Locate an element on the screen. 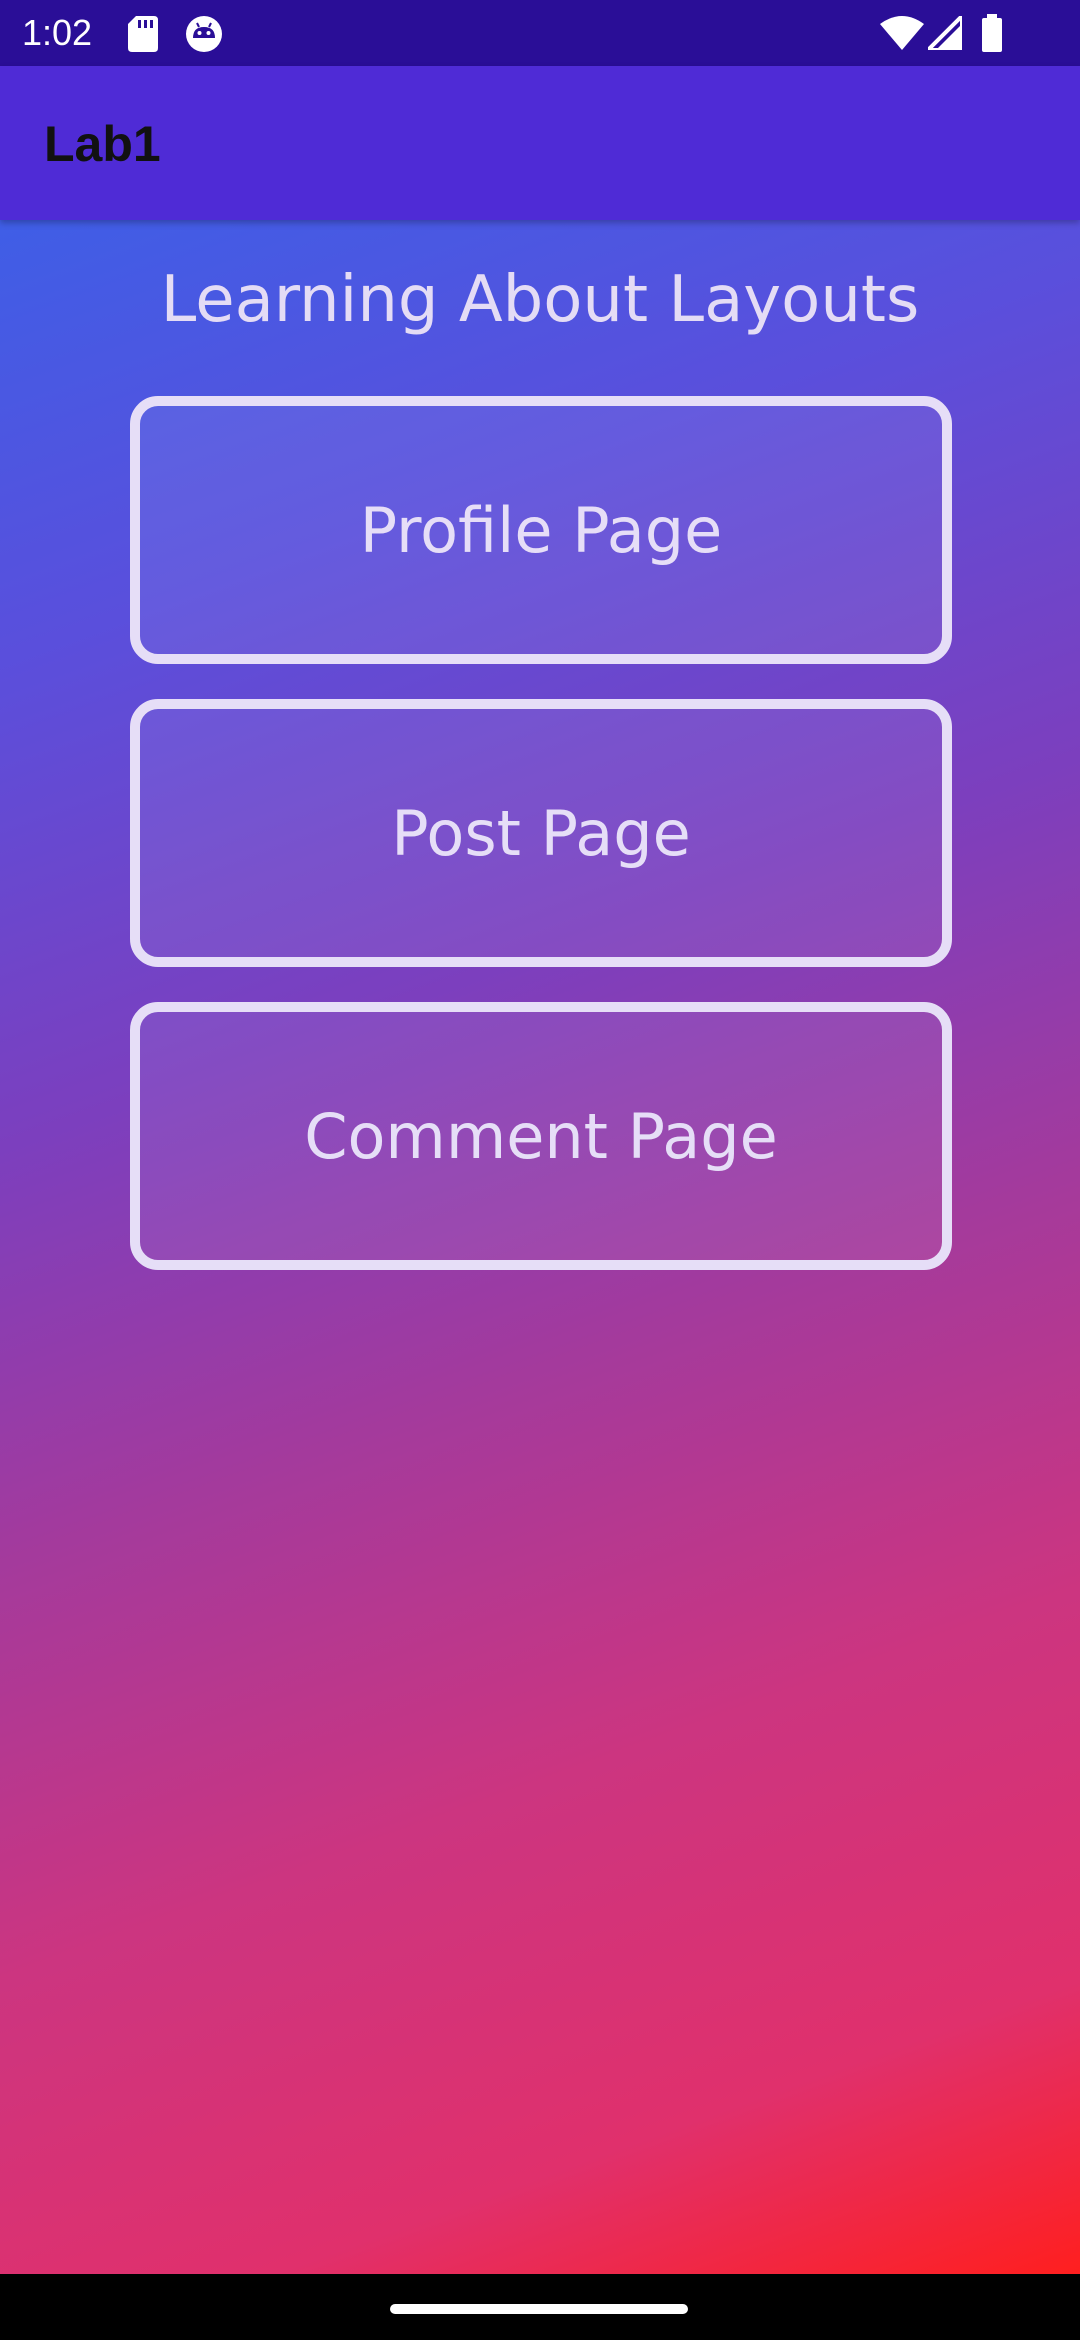  system-navigation-bar is located at coordinates (540, 2307).